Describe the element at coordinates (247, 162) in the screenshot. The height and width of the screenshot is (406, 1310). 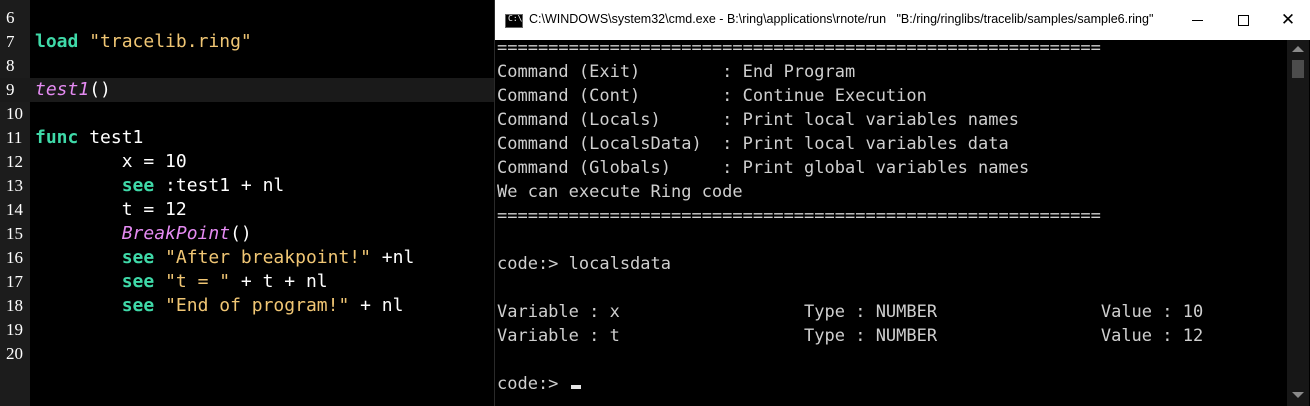
I see `code-line: 12 x = 10` at that location.